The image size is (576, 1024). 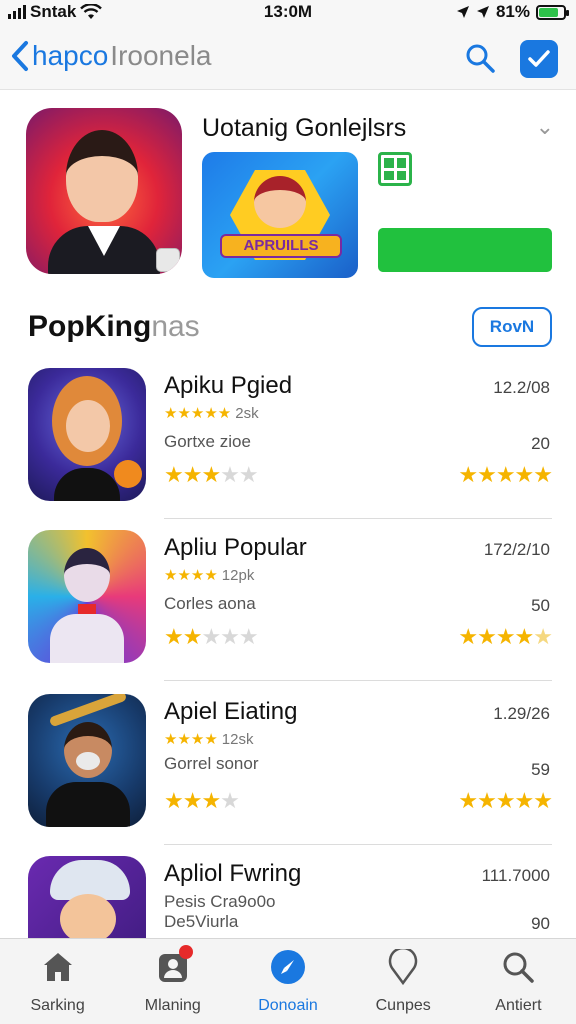 What do you see at coordinates (211, 763) in the screenshot?
I see `app-subtitle: Gorrel sonor` at bounding box center [211, 763].